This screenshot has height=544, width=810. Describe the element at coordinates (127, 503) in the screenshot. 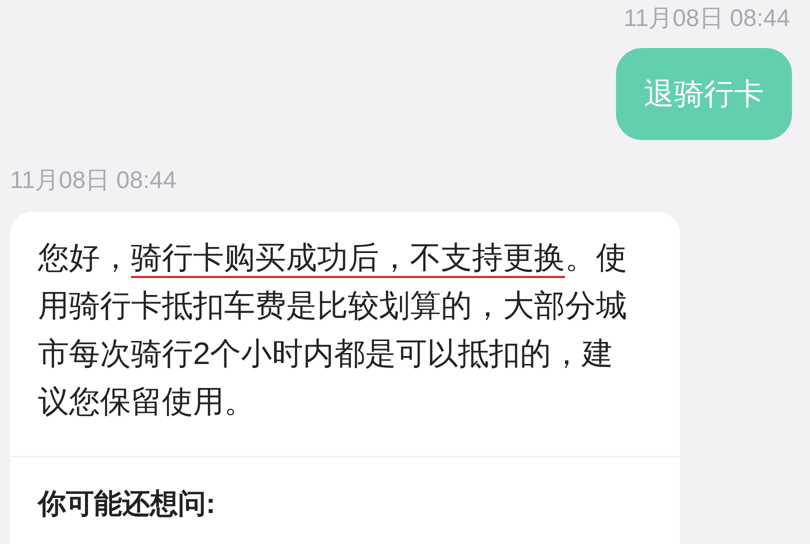

I see `suggestions-title: 你可能还想问:` at that location.